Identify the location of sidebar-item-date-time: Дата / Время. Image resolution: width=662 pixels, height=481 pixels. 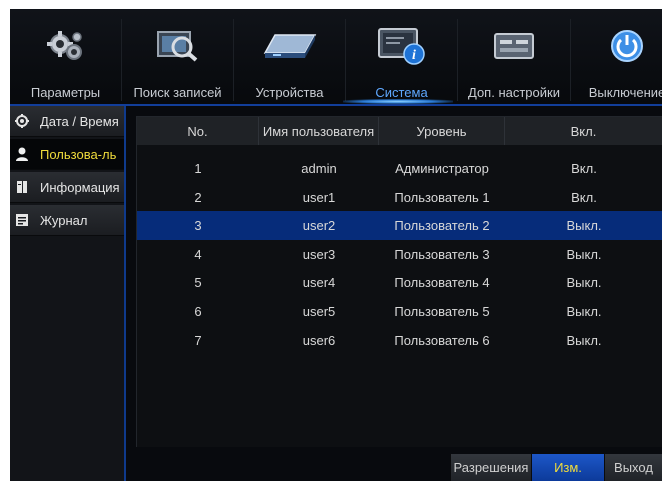
(67, 121).